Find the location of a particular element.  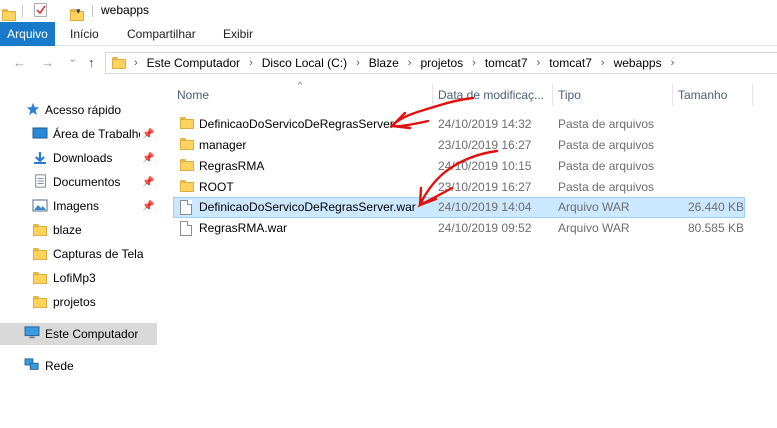

column-header-tipo: Tipo is located at coordinates (569, 95).